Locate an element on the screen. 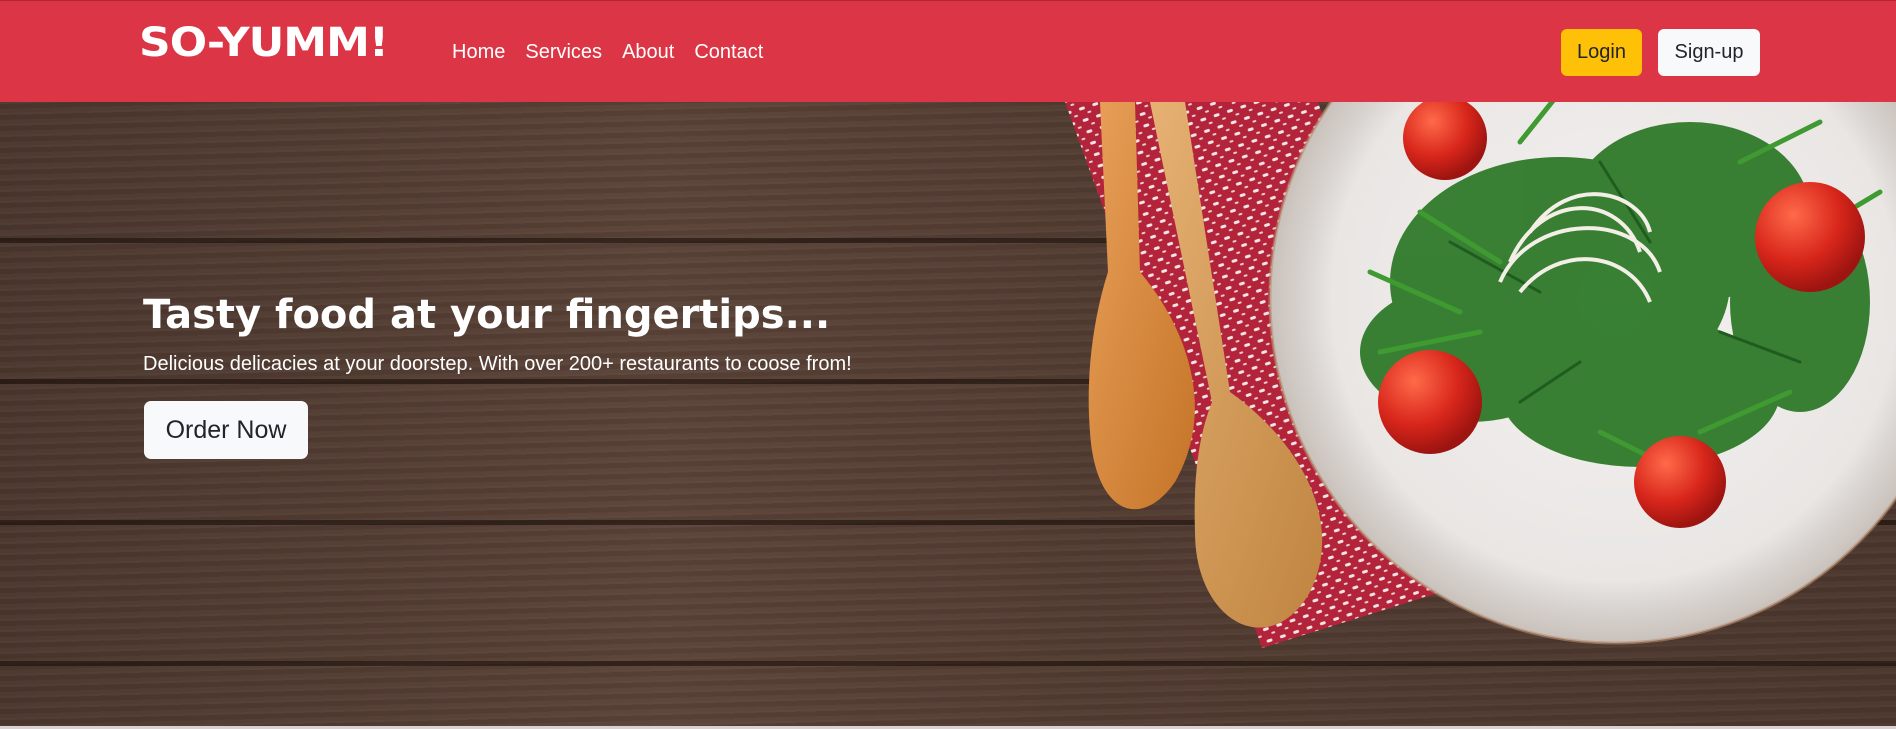  signup-button: Sign-up is located at coordinates (1709, 52).